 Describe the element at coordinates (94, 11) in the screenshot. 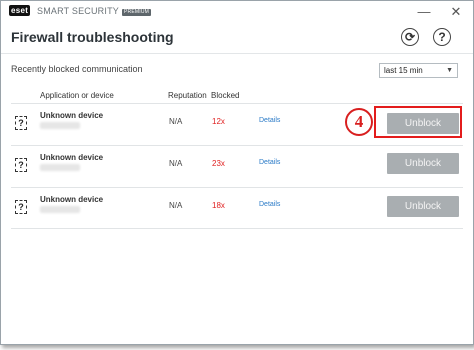

I see `product-name: SMART SECURITY PREMIUM` at that location.